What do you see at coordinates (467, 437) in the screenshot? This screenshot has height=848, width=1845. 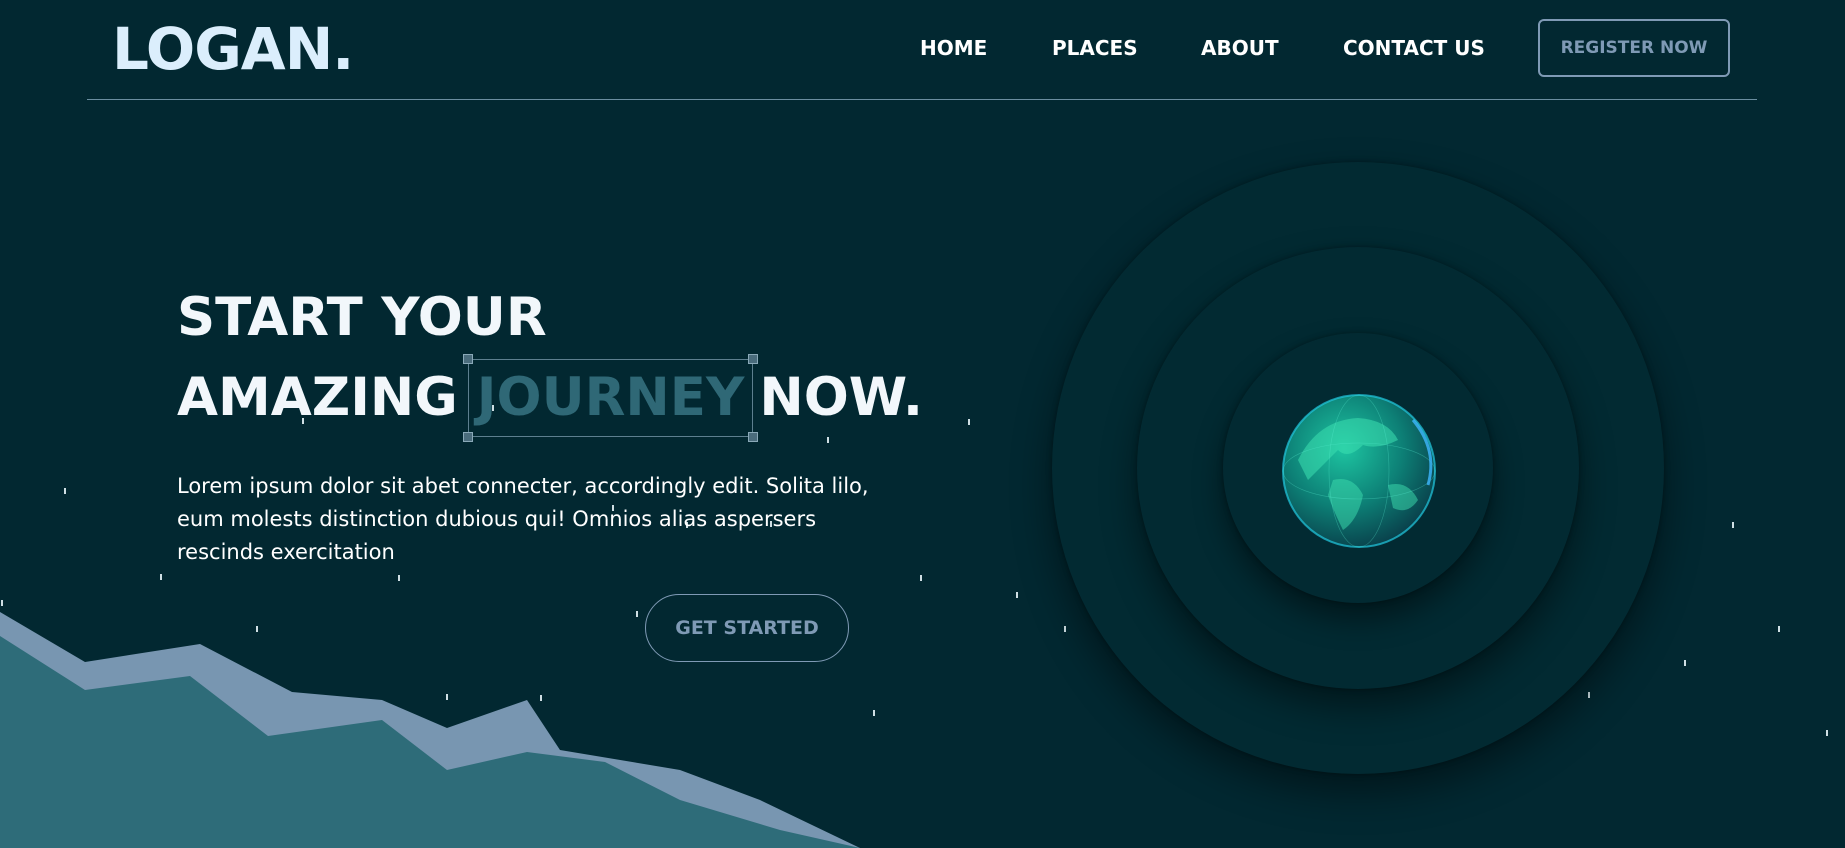 I see `resize-handle-bottom-left` at bounding box center [467, 437].